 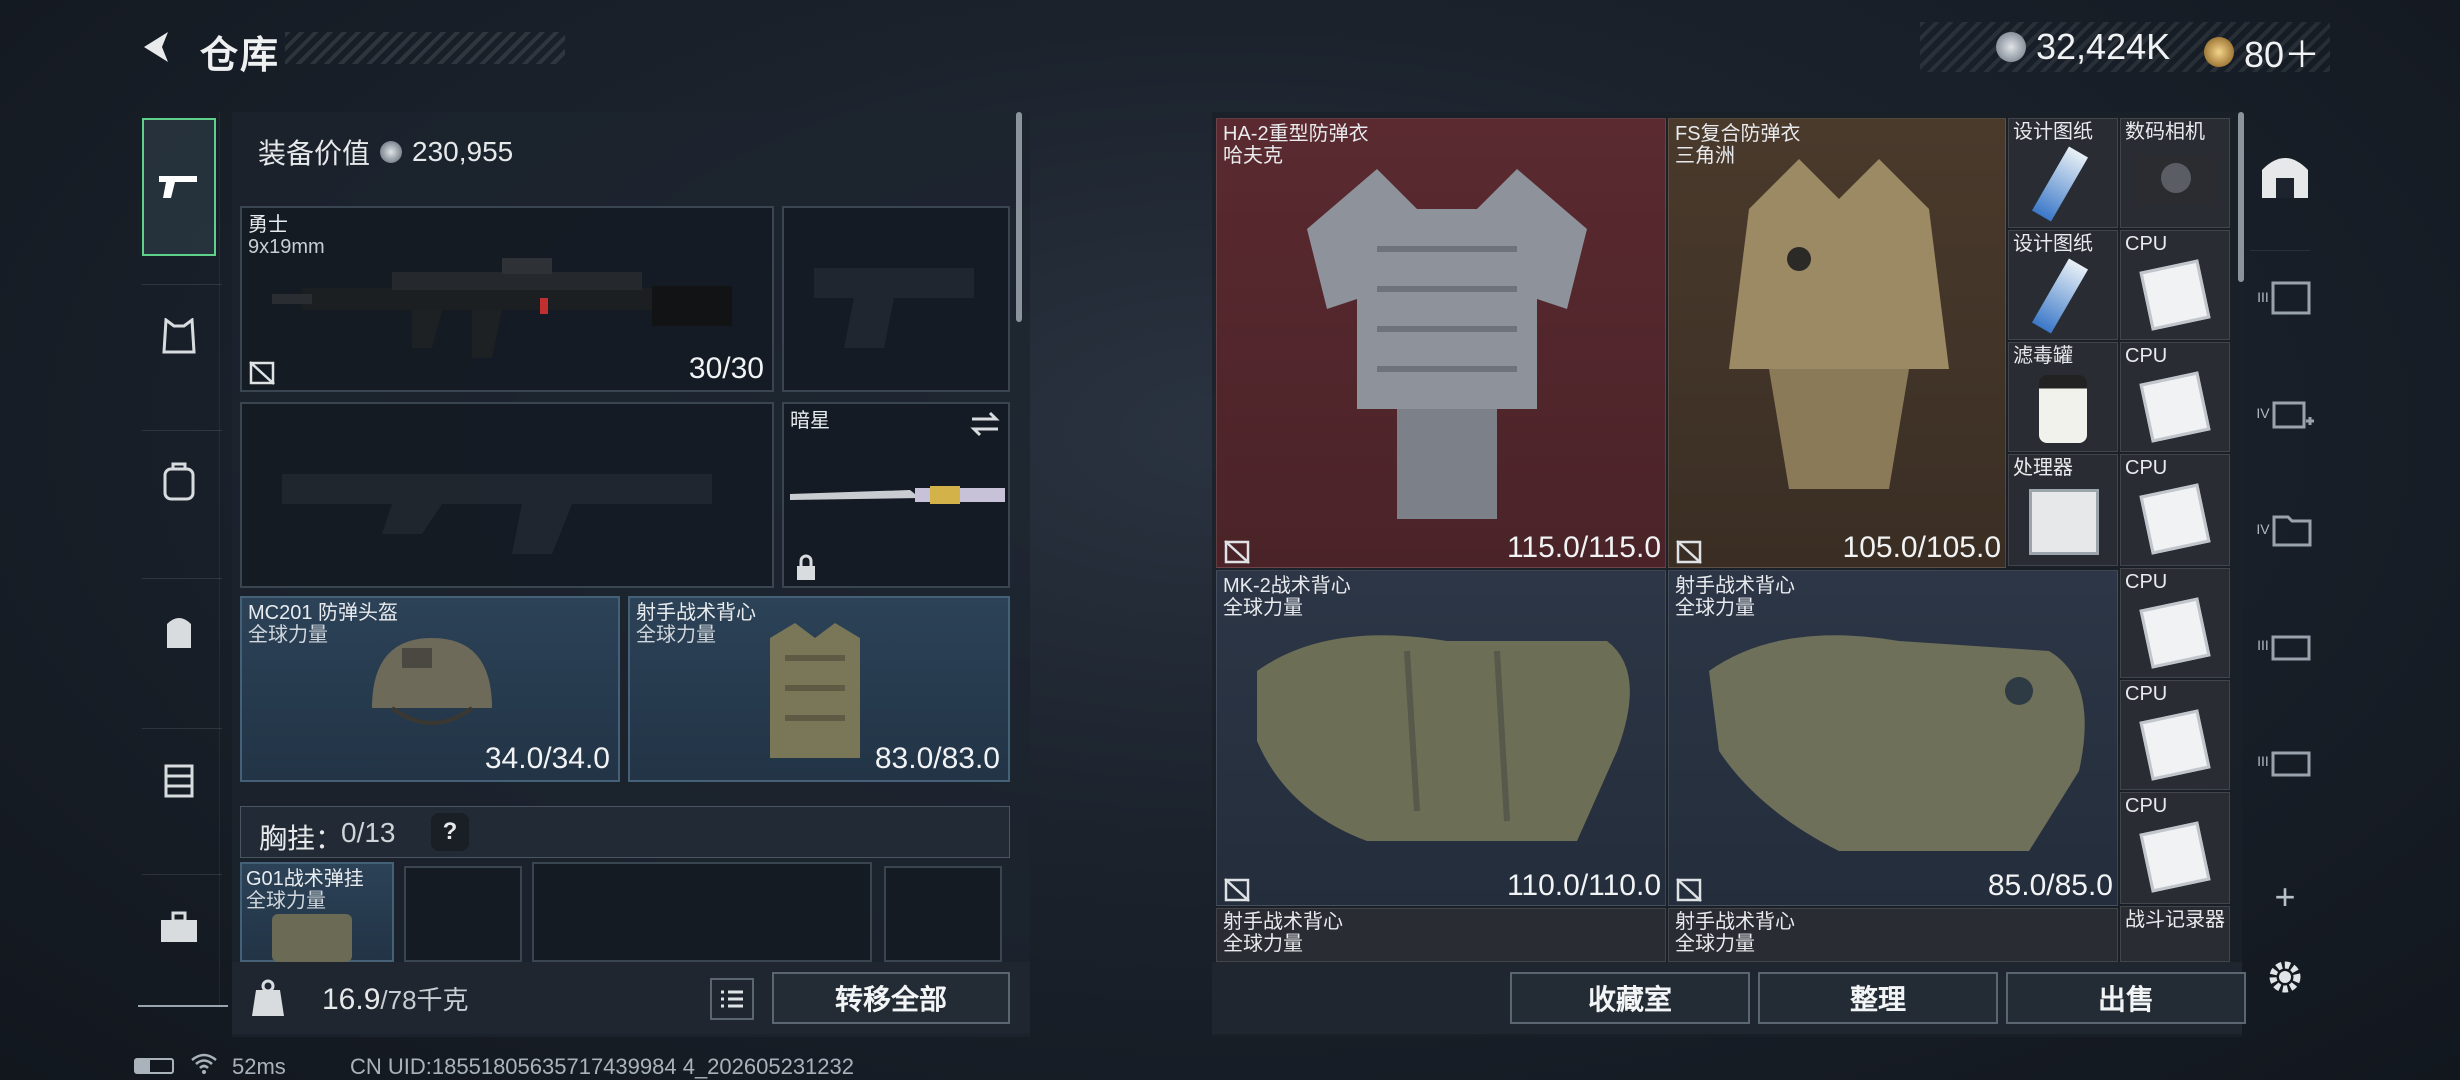 I want to click on stash-item-cpu-5: CPU, so click(x=2175, y=735).